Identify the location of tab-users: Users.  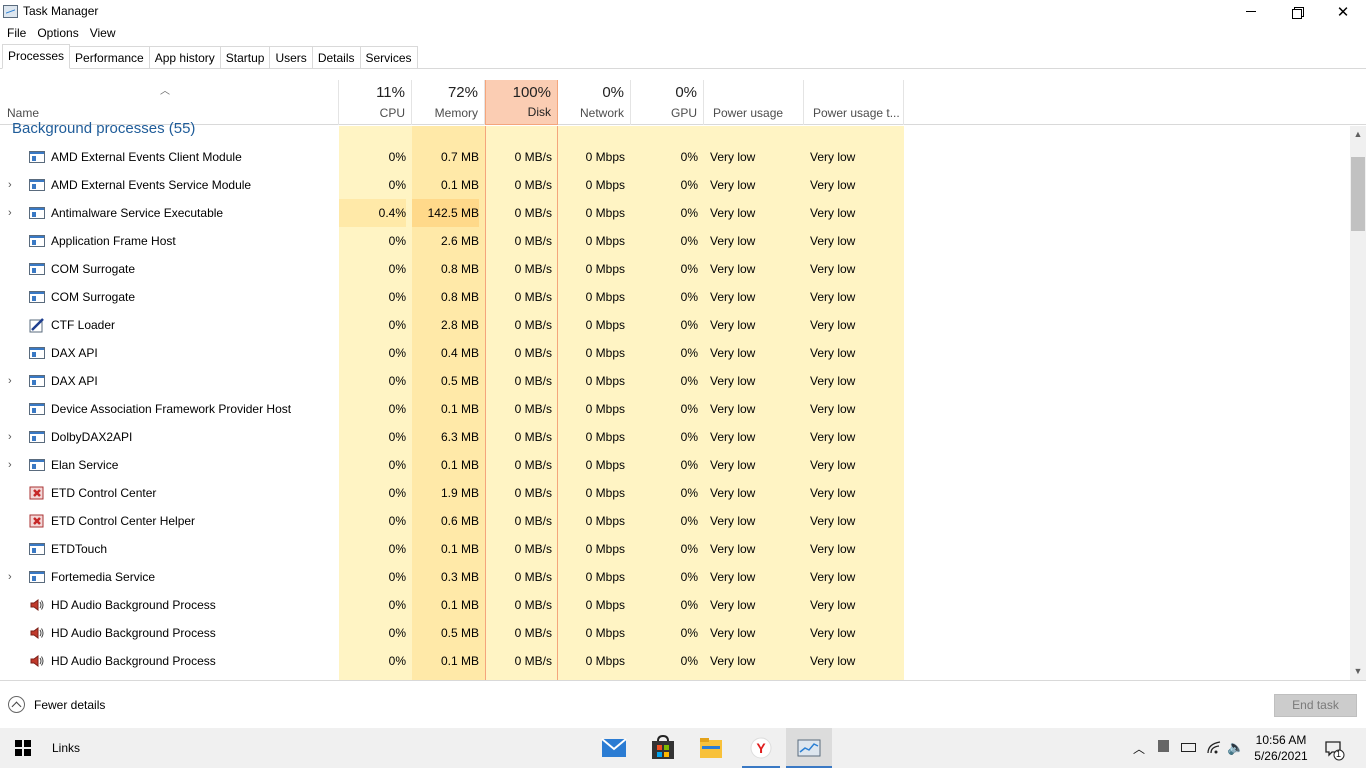
(291, 57).